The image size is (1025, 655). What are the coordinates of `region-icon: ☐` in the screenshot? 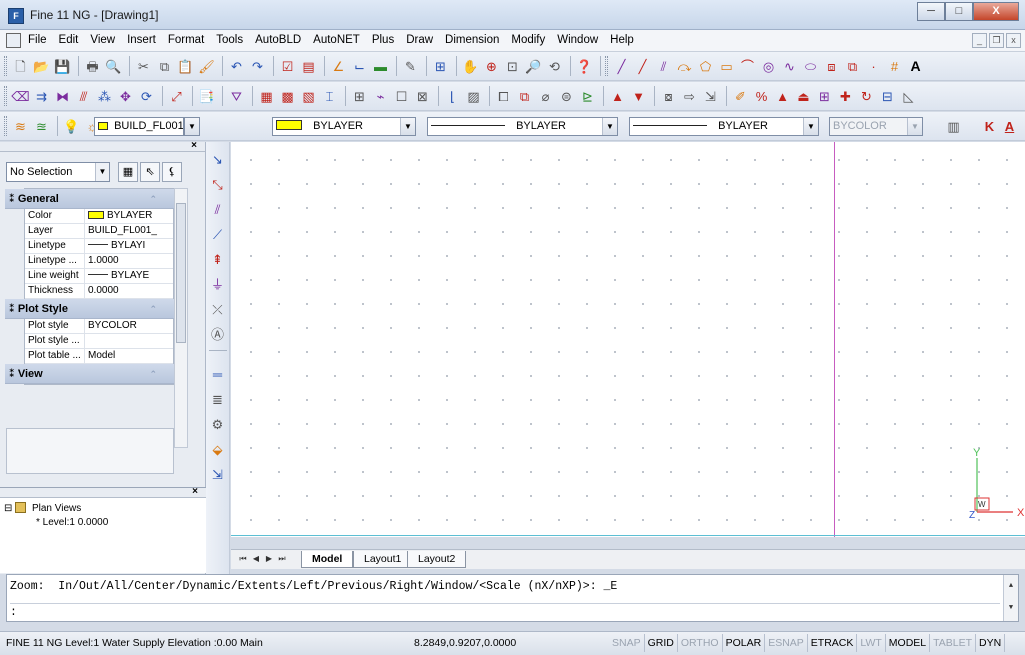 It's located at (401, 96).